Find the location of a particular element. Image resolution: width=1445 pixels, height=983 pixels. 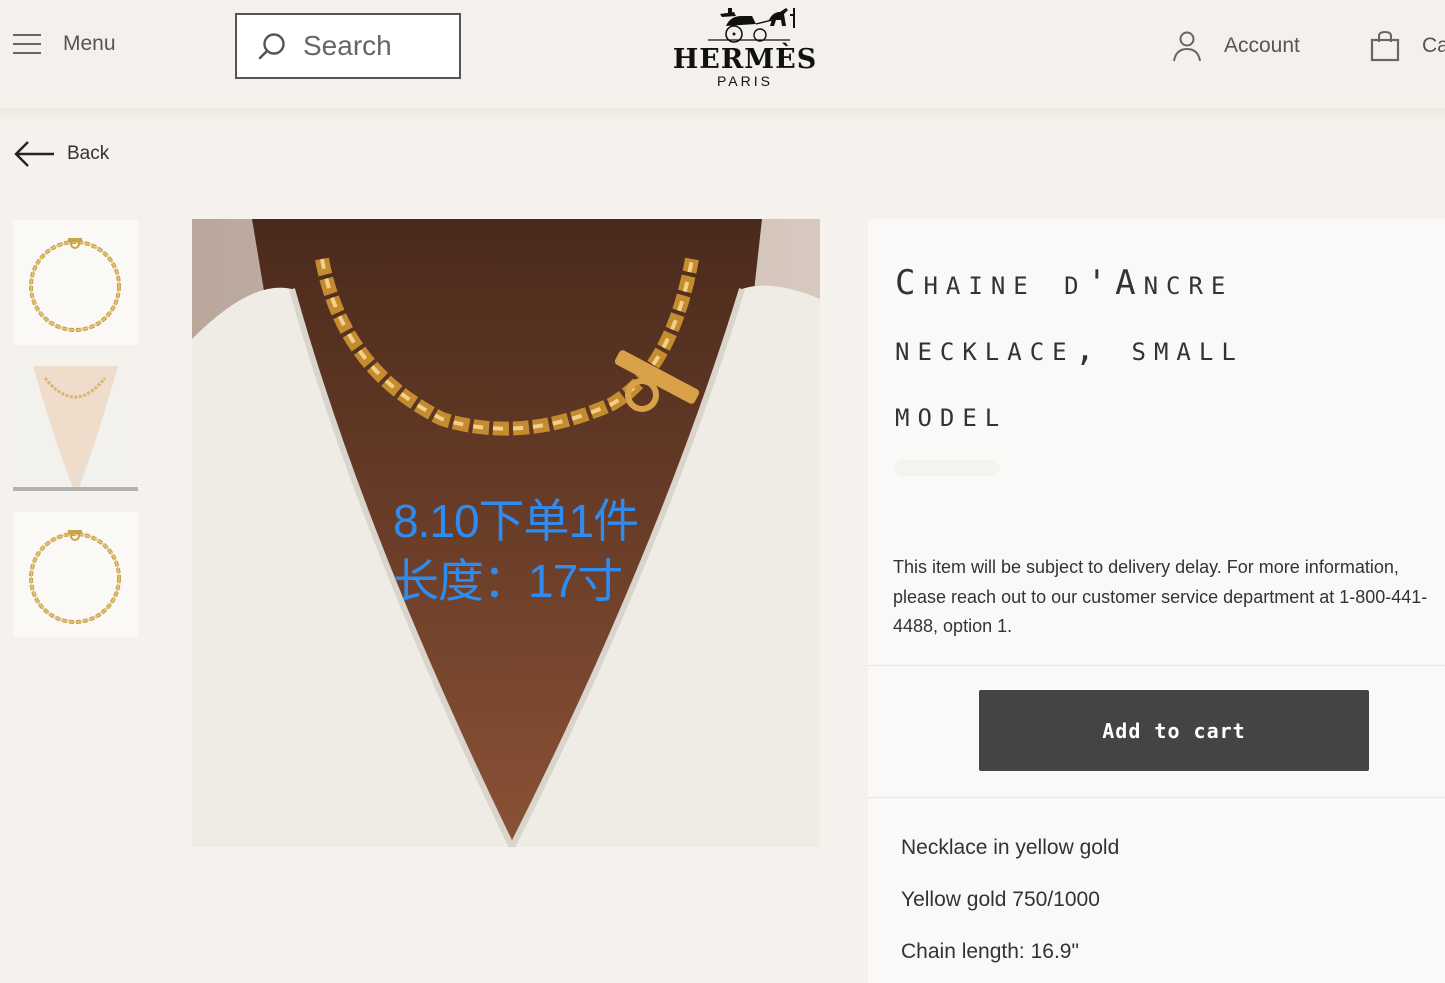

cart-label: Ca is located at coordinates (1433, 45).